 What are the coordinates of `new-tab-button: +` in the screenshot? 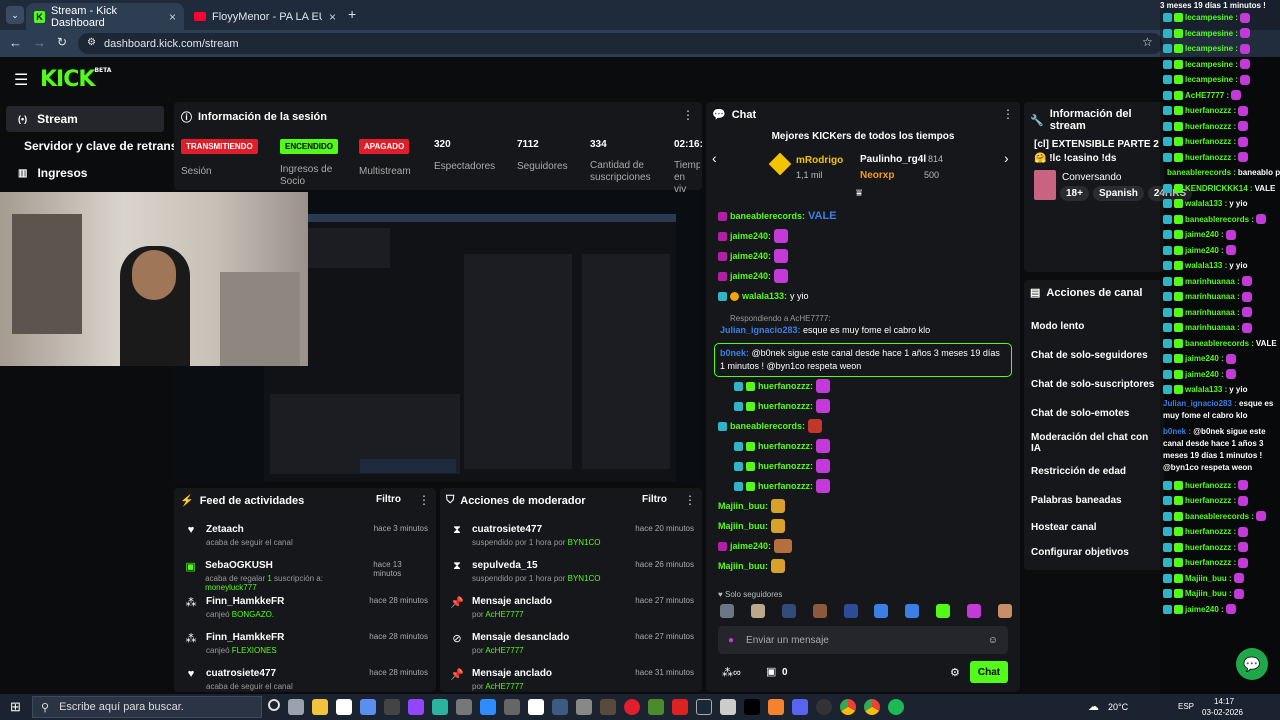 It's located at (352, 14).